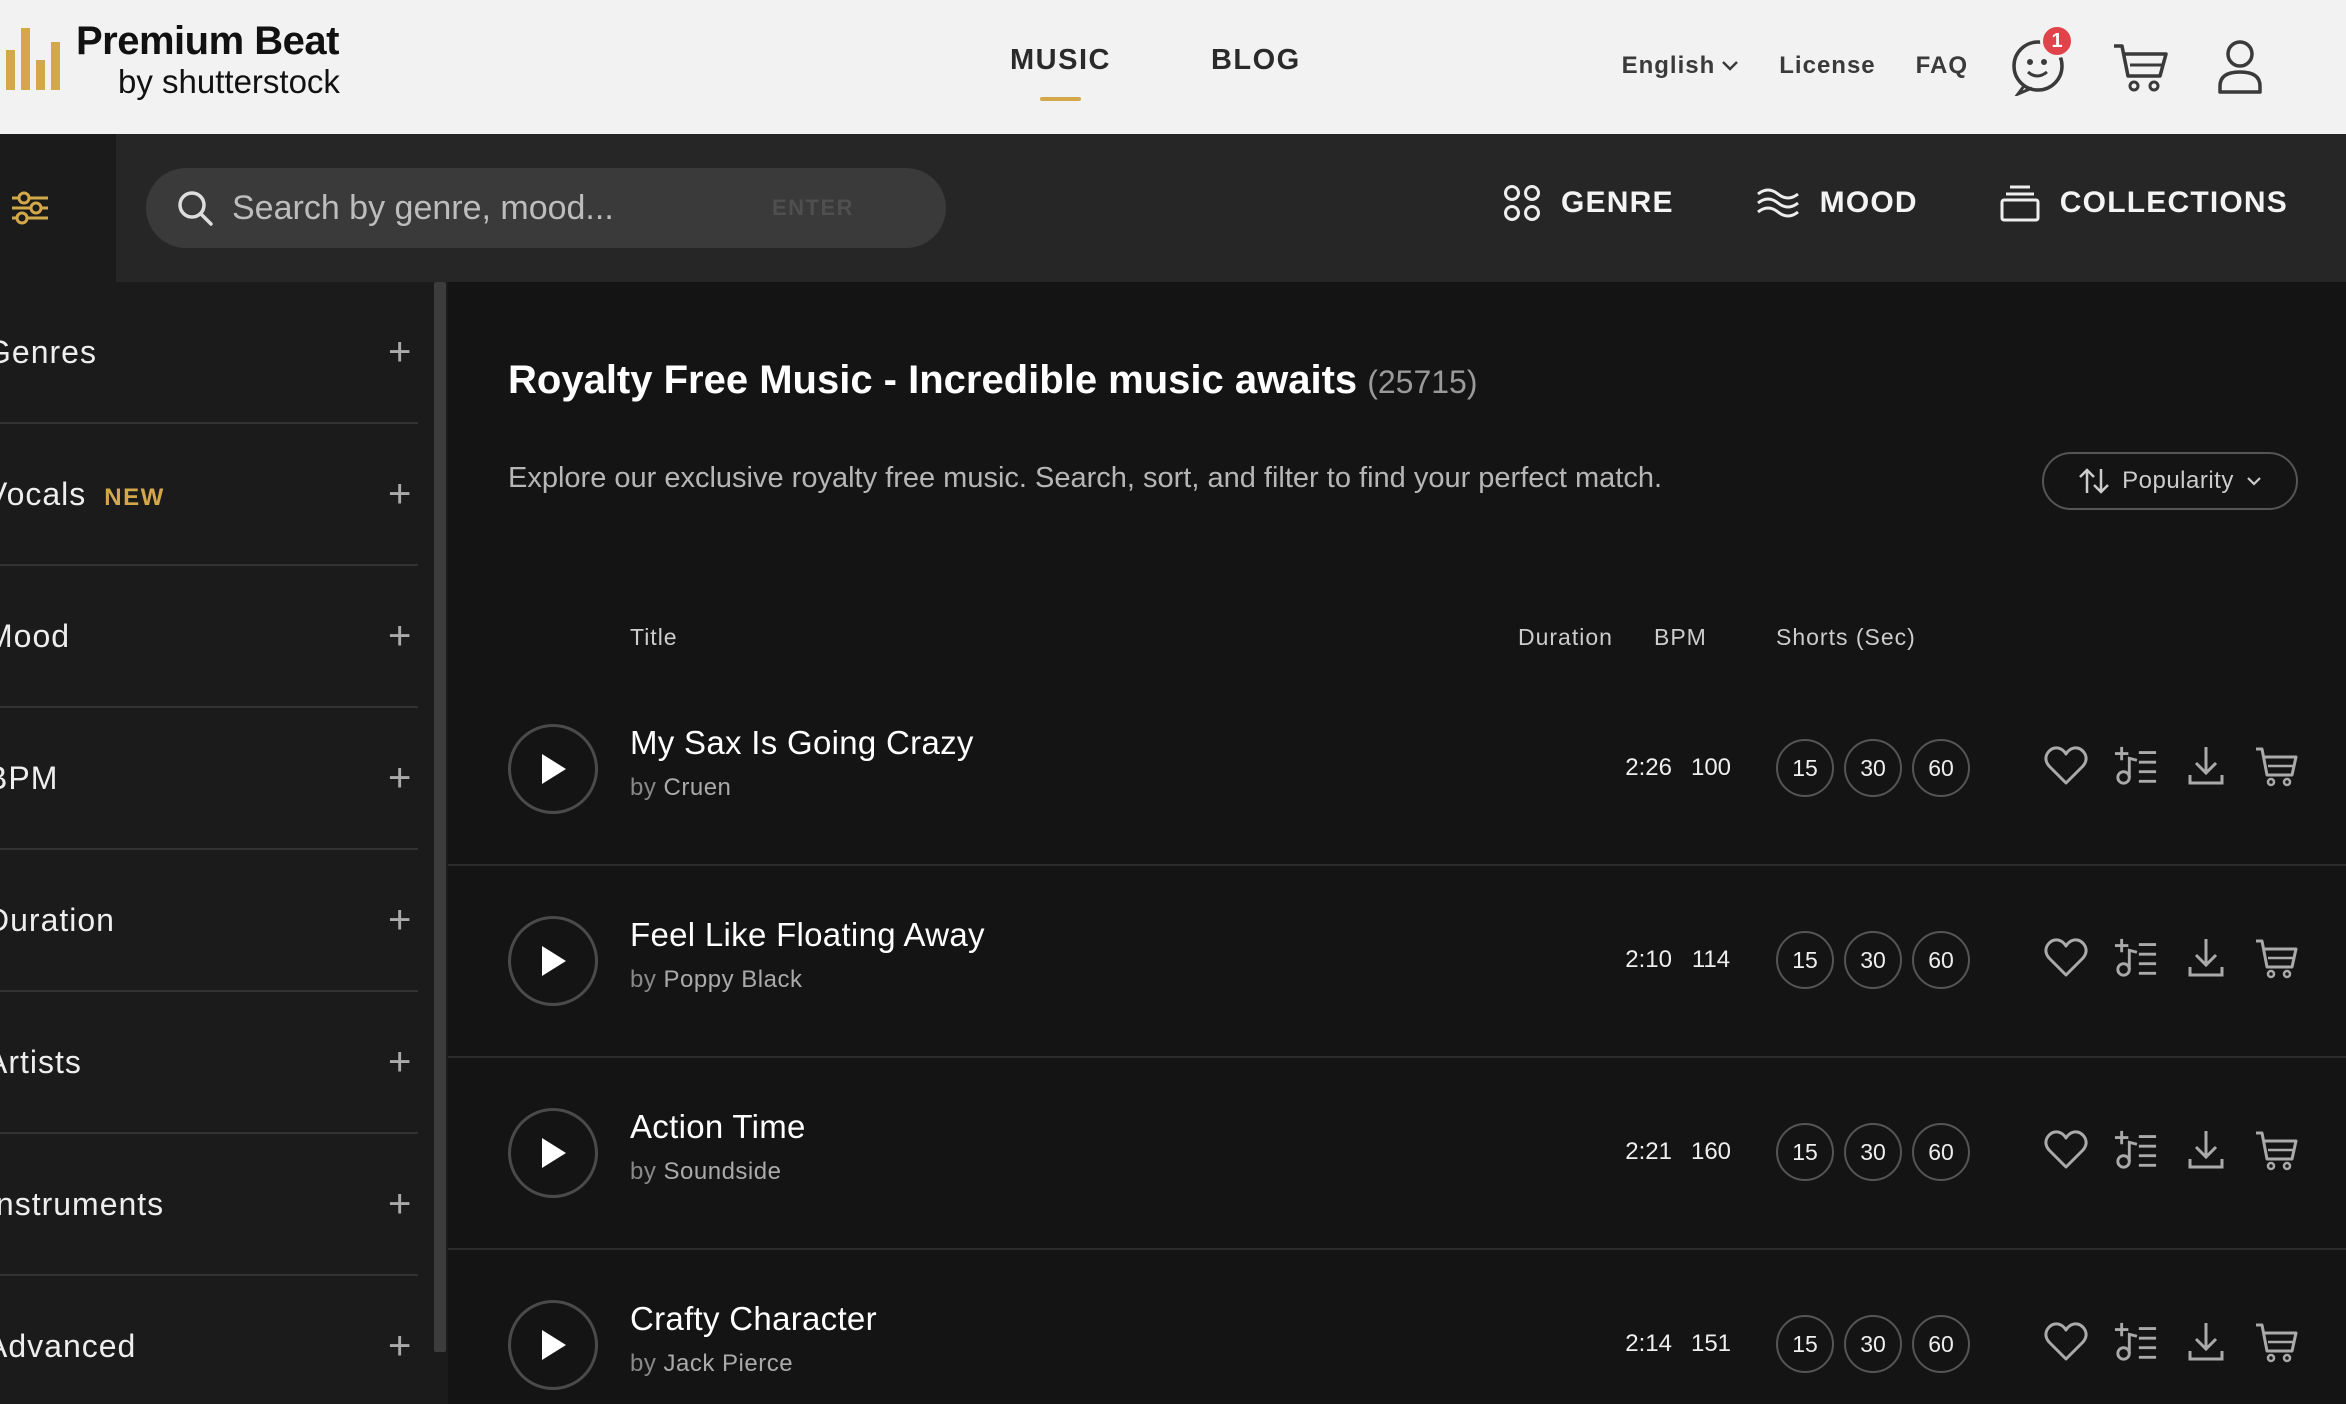  Describe the element at coordinates (2057, 41) in the screenshot. I see `notification-badge: 1` at that location.